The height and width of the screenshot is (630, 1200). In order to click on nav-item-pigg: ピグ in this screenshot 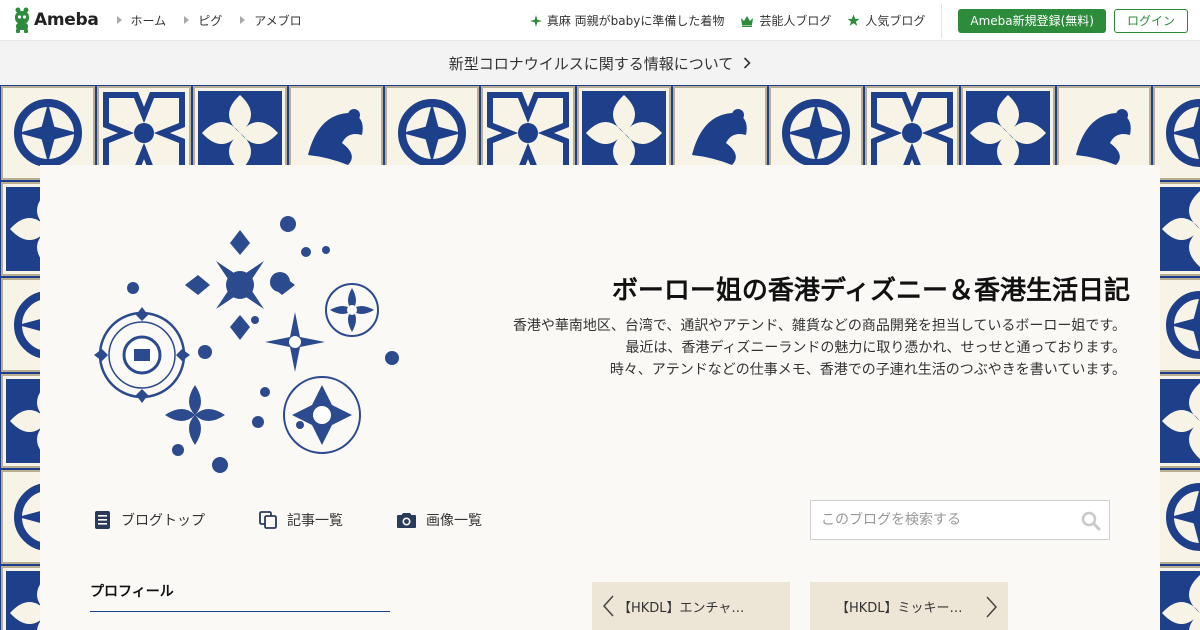, I will do `click(203, 20)`.